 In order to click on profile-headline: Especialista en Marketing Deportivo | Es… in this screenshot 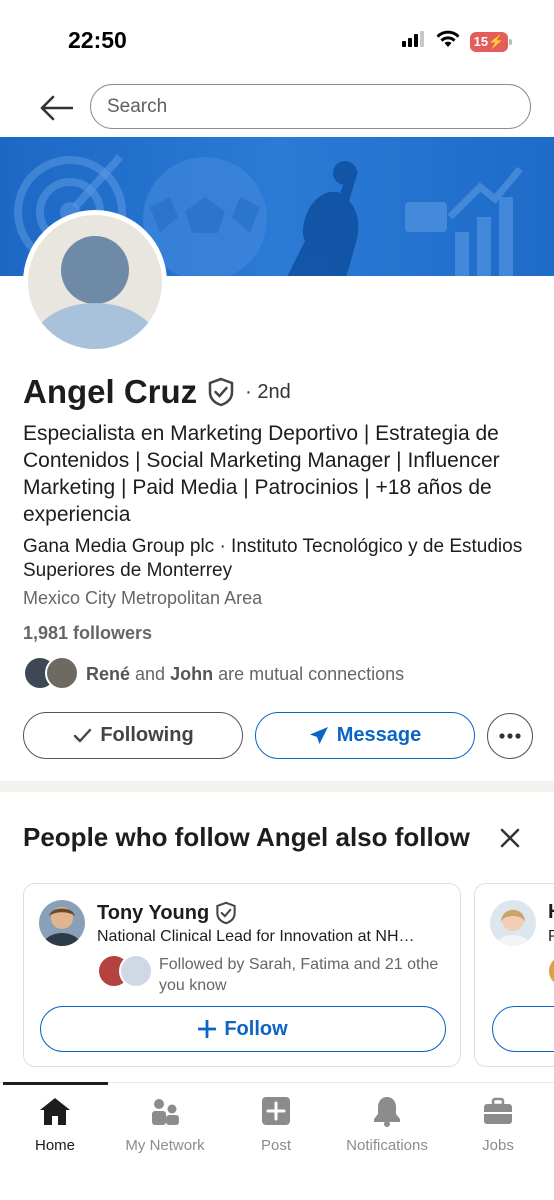, I will do `click(261, 474)`.